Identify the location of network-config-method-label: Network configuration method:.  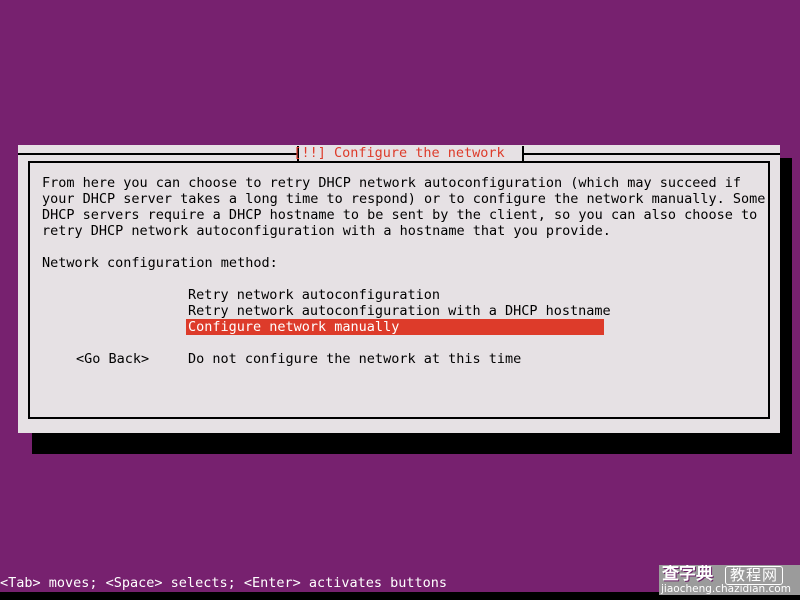
(160, 263).